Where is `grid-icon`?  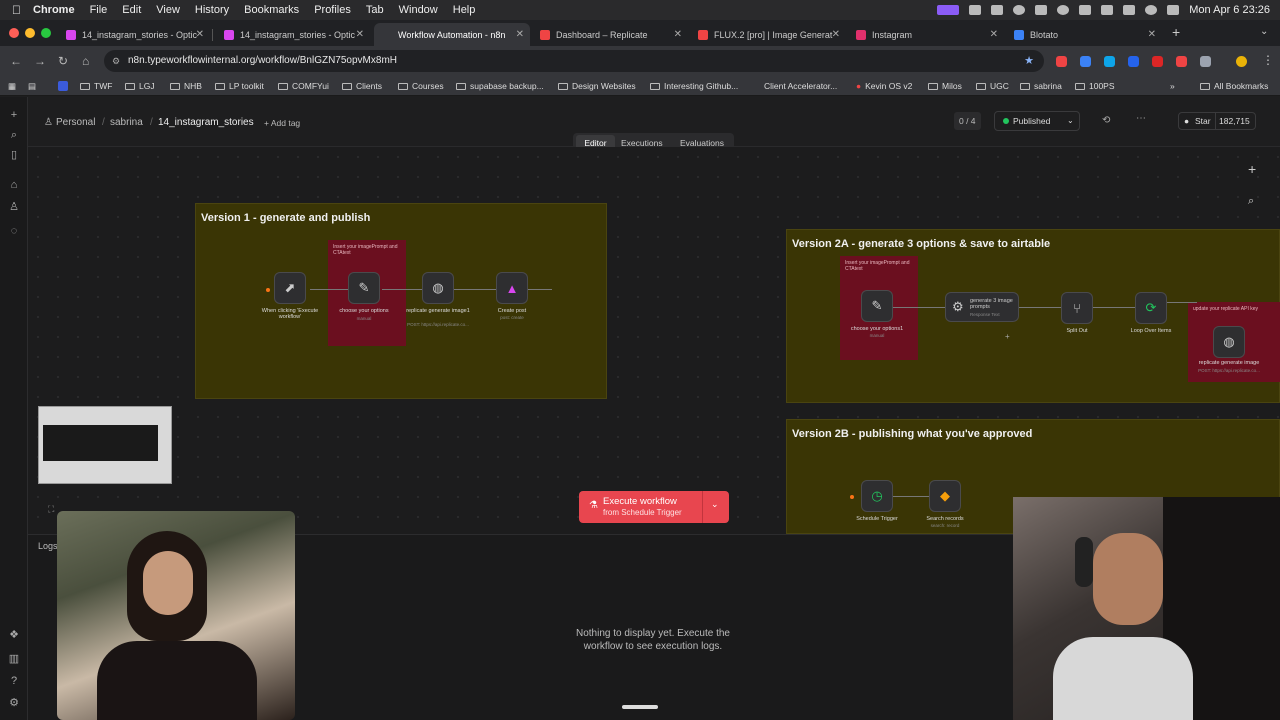 grid-icon is located at coordinates (1107, 10).